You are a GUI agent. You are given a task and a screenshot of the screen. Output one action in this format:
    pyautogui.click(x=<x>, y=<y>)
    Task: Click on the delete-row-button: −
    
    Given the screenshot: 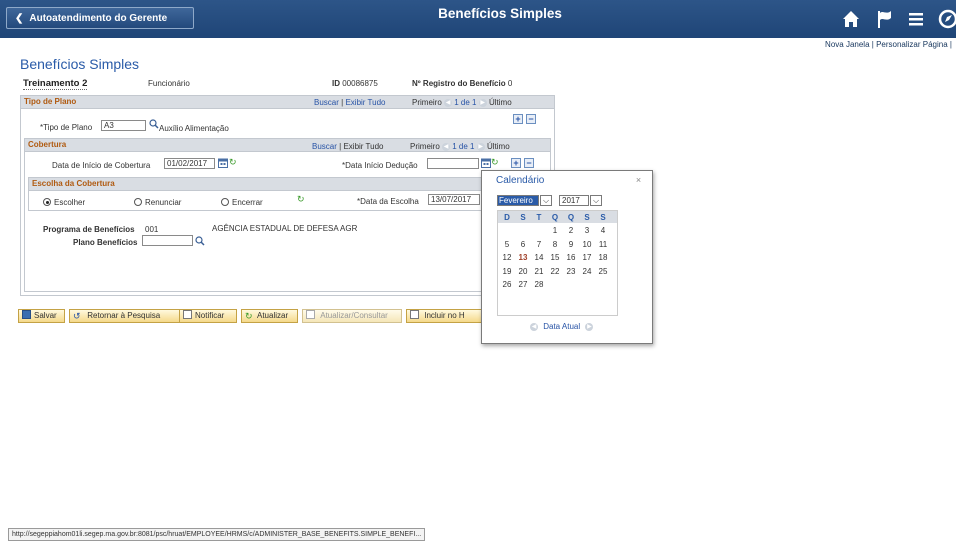 What is the action you would take?
    pyautogui.click(x=531, y=119)
    